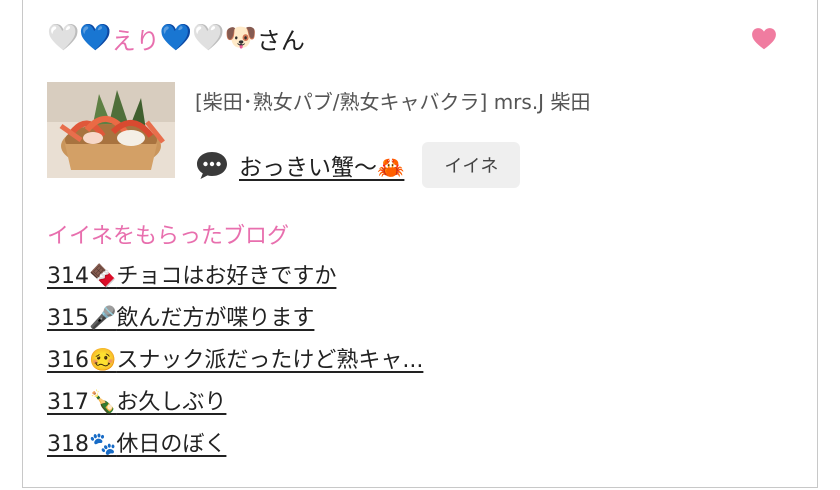 The height and width of the screenshot is (490, 840). Describe the element at coordinates (168, 236) in the screenshot. I see `liked-blogs-heading: イイネをもらったブログ` at that location.